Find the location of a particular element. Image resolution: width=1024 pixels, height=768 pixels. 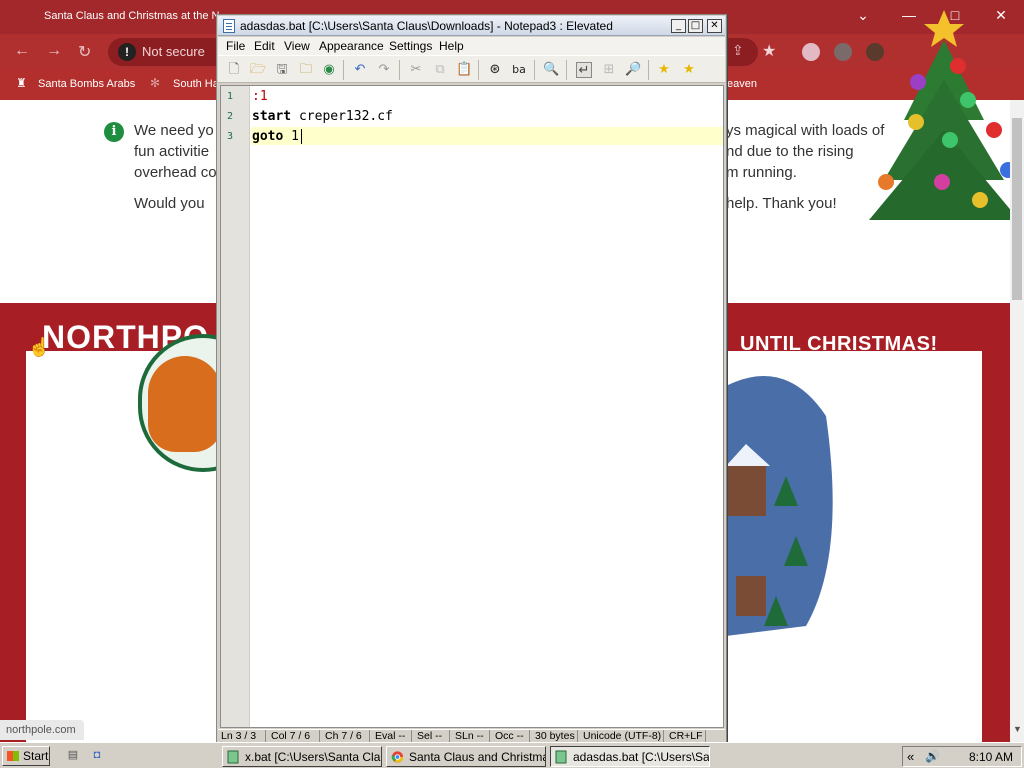

code-line-2: start creper132.cf is located at coordinates (322, 116).